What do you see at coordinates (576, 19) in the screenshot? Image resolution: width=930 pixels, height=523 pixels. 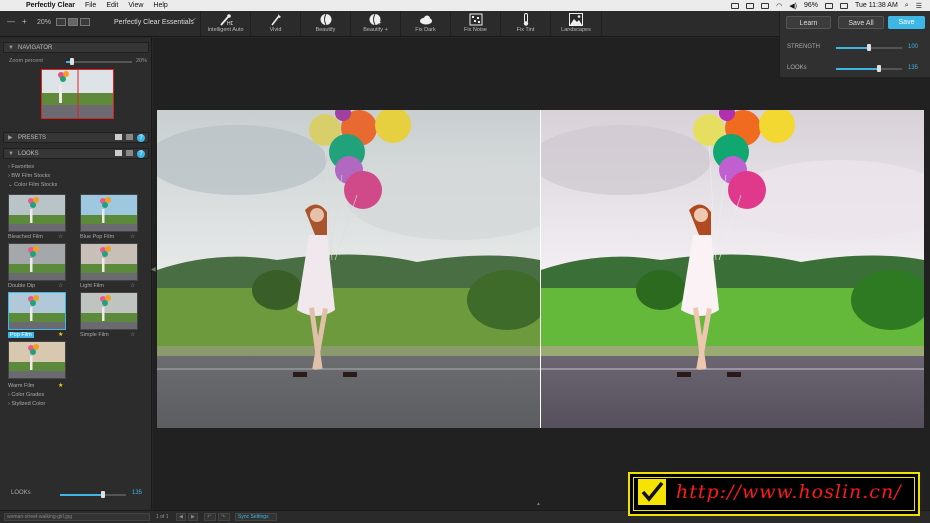 I see `landscape-icon` at bounding box center [576, 19].